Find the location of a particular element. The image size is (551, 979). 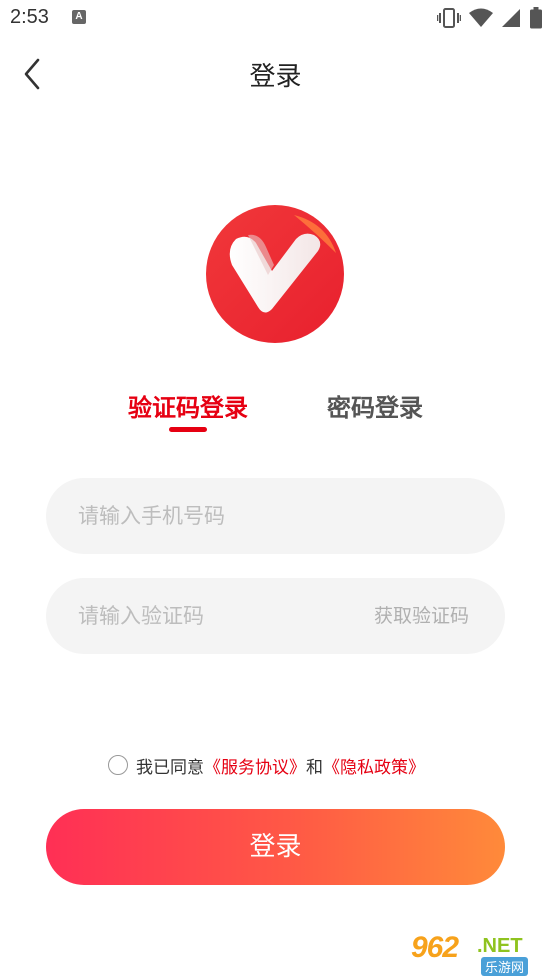

agree-checkbox is located at coordinates (118, 765).